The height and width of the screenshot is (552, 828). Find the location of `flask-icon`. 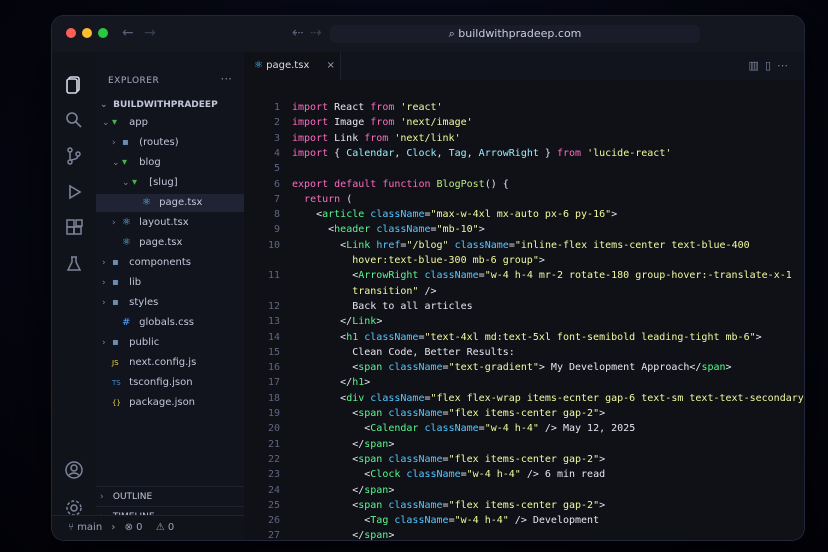

flask-icon is located at coordinates (74, 264).